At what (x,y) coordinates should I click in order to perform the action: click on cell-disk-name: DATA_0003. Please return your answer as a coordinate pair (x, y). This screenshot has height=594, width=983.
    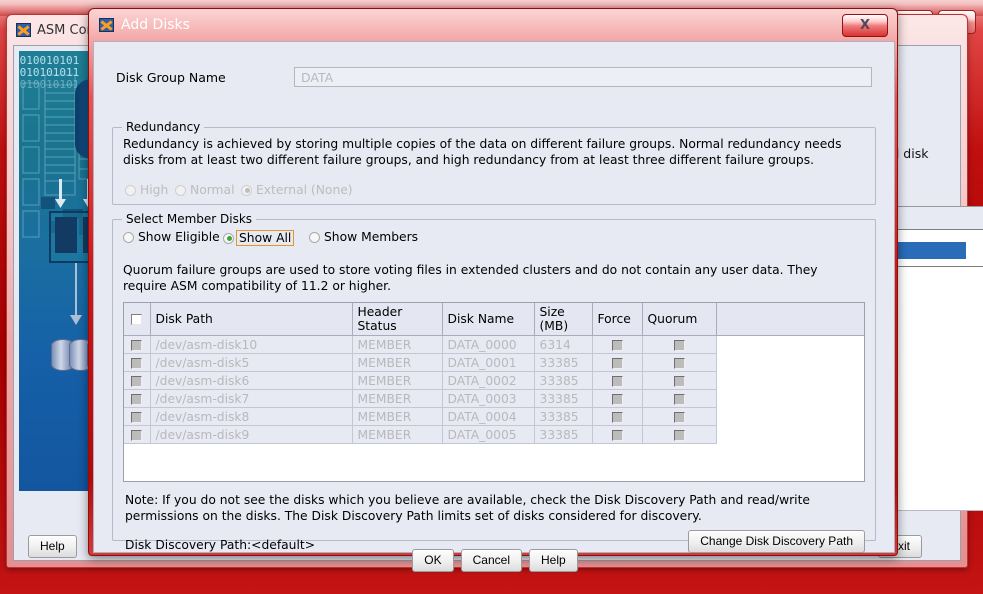
    Looking at the image, I should click on (488, 398).